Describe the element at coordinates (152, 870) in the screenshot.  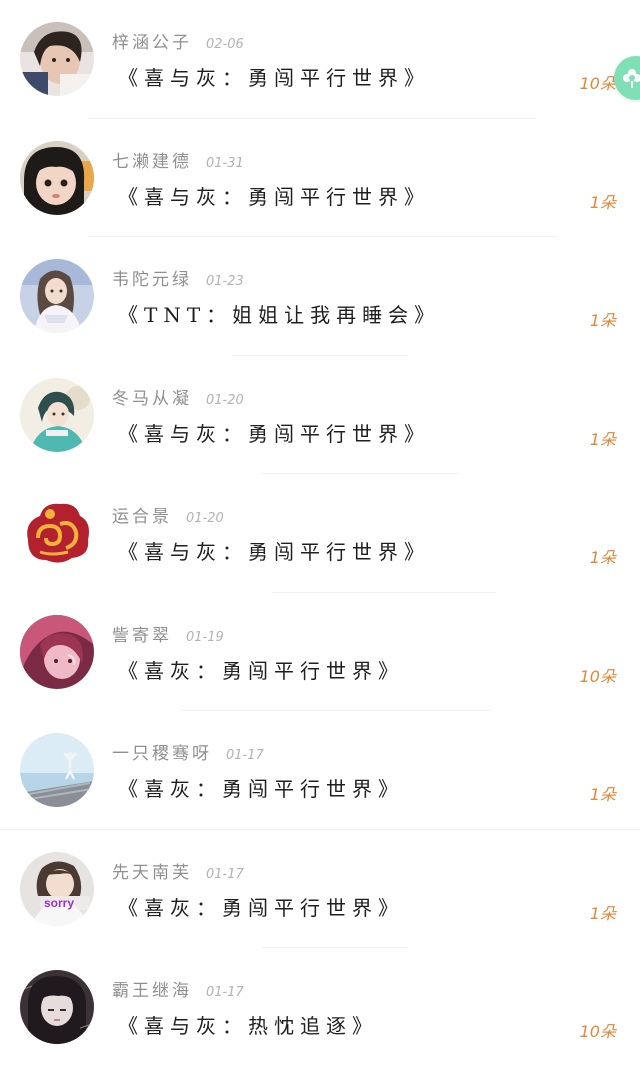
I see `user-name: 先天南芙` at that location.